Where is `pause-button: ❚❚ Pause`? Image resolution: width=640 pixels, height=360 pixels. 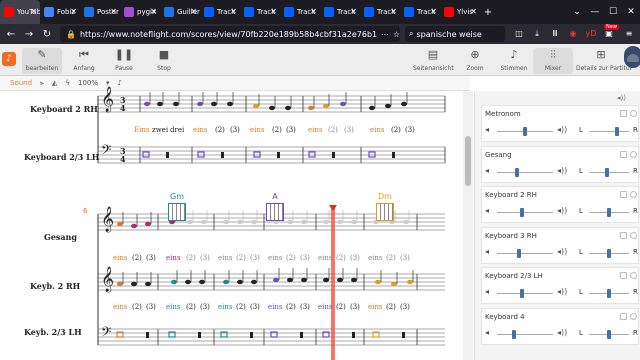 pause-button: ❚❚ Pause is located at coordinates (124, 60).